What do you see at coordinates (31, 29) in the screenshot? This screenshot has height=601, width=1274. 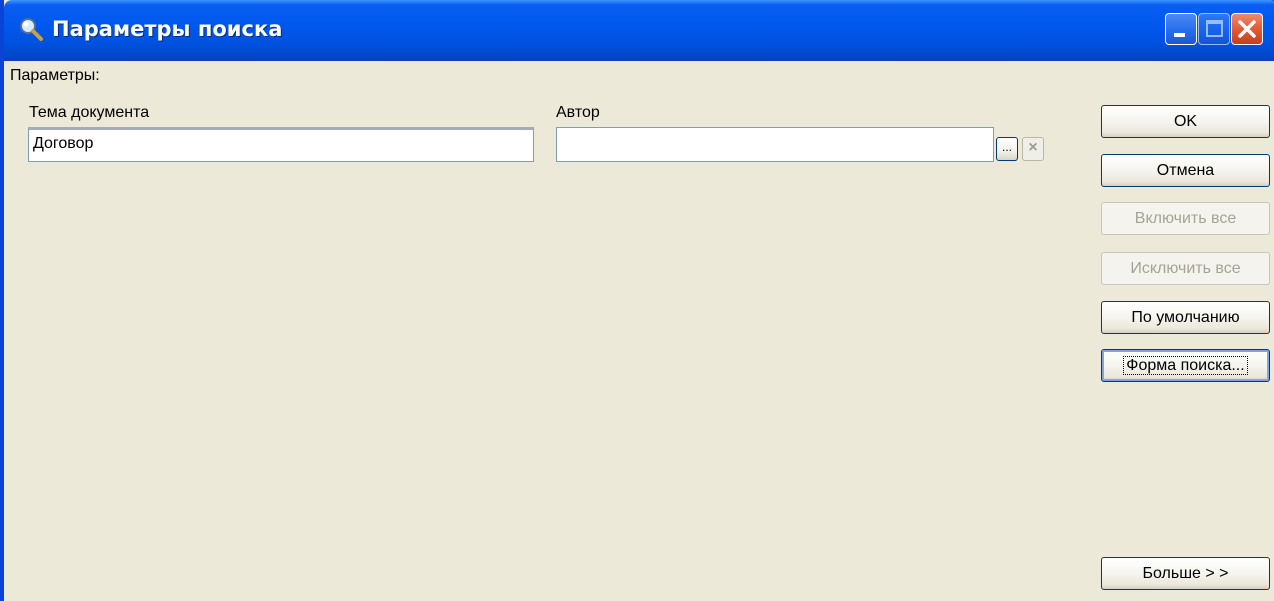 I see `magnifier-icon` at bounding box center [31, 29].